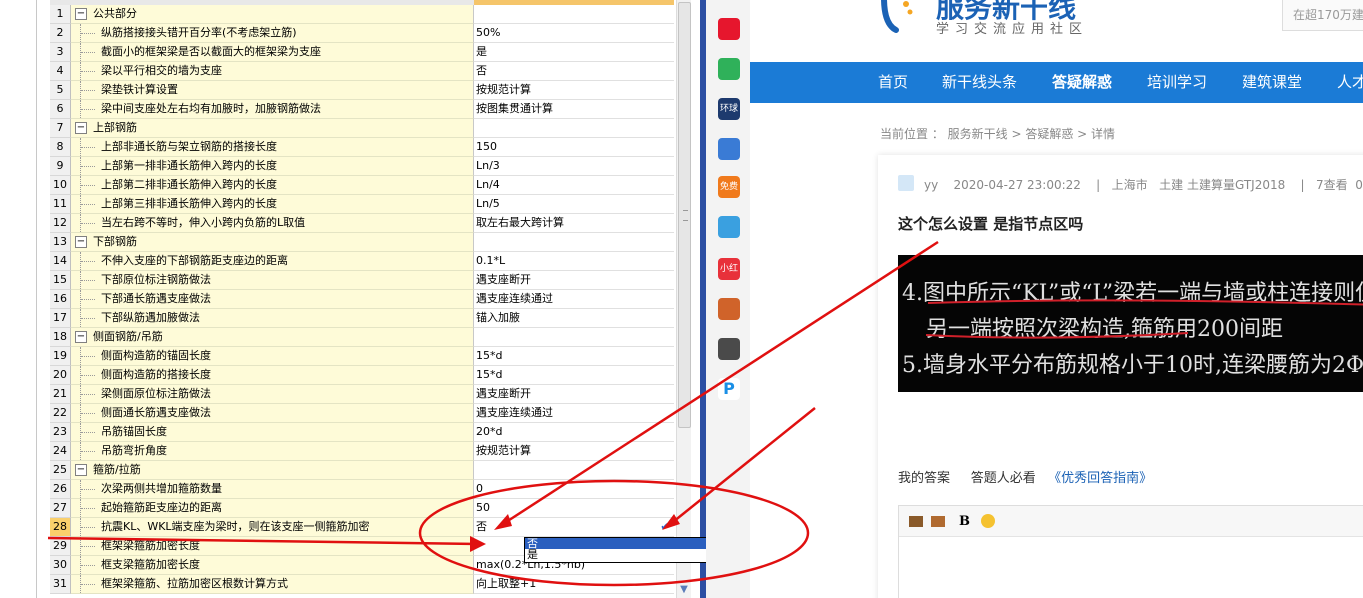 The image size is (1363, 598). What do you see at coordinates (574, 33) in the screenshot?
I see `setting-value-cell: 50%` at bounding box center [574, 33].